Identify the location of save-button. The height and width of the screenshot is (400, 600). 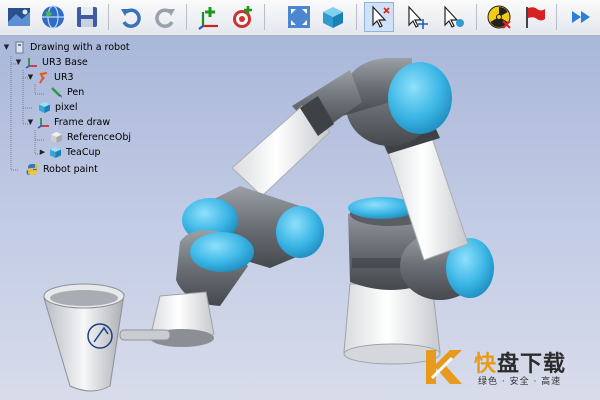
(87, 17).